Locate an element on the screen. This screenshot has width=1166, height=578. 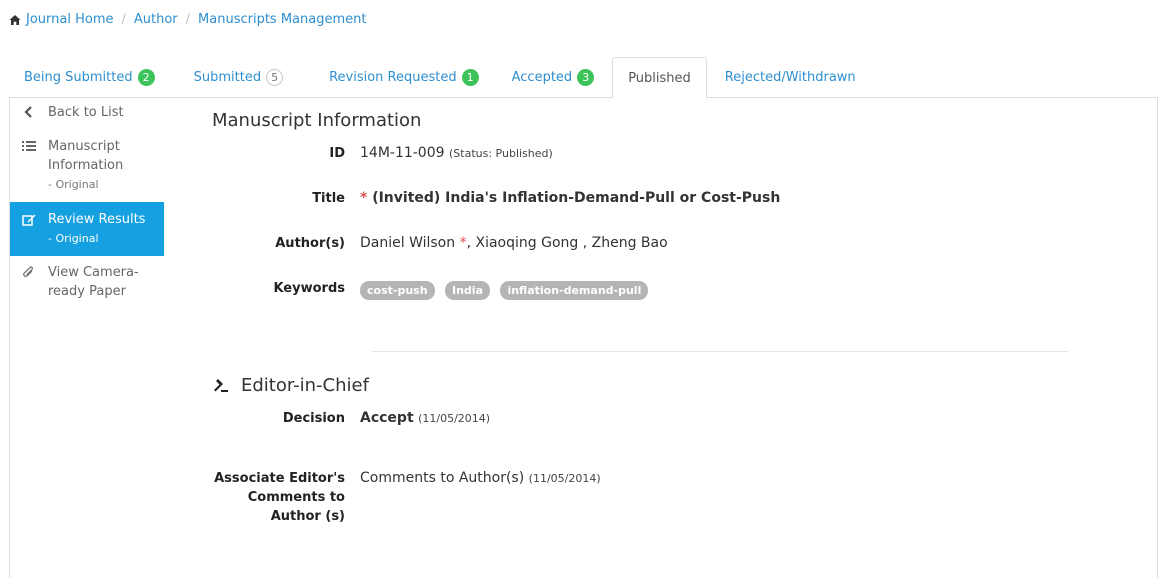
decision-label: Decision is located at coordinates (313, 418).